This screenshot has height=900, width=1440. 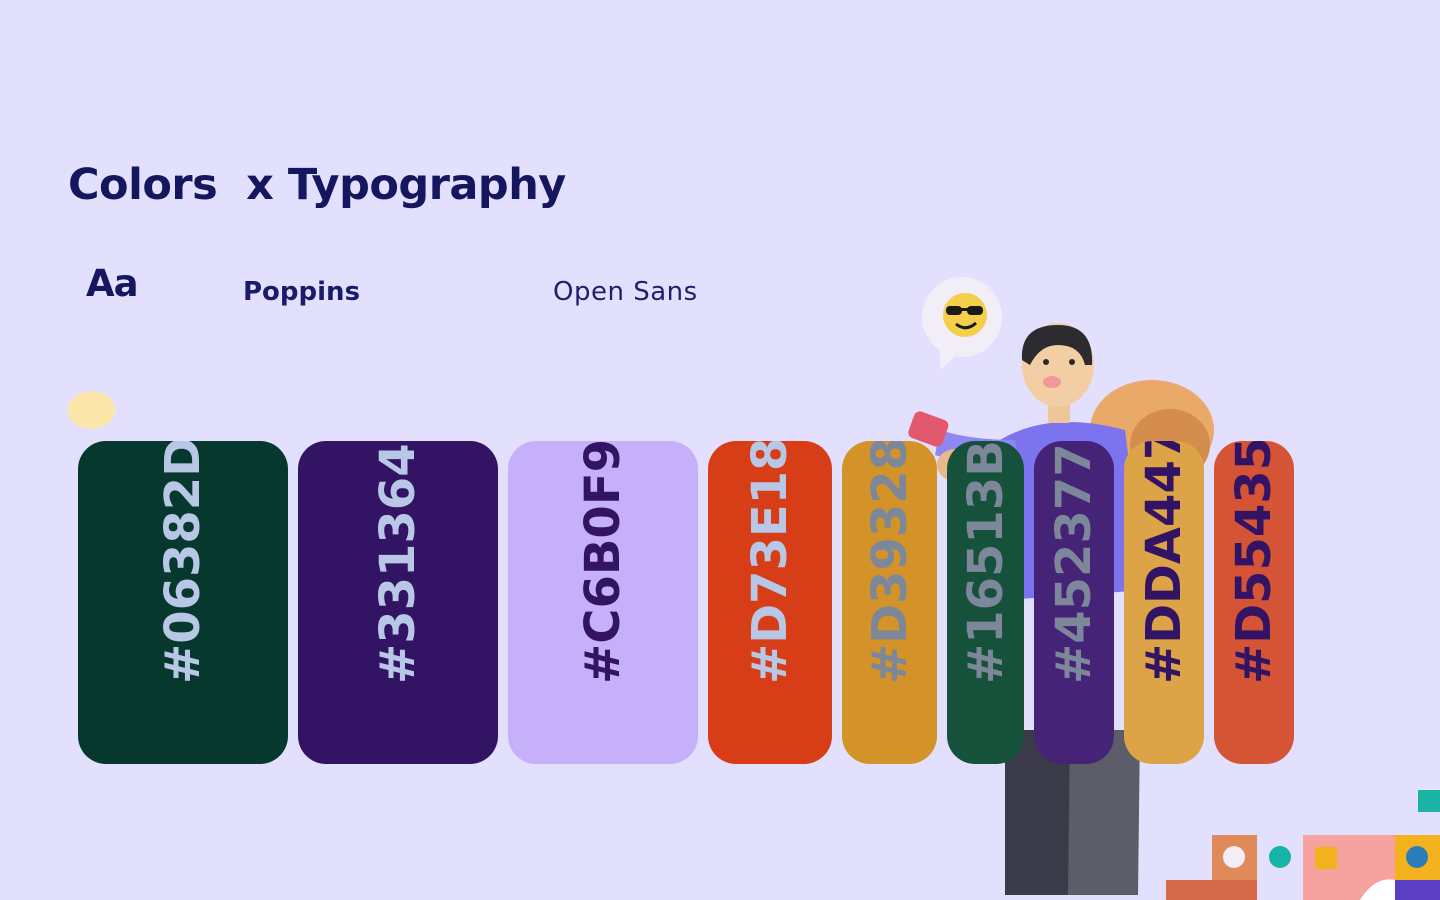 I want to click on color-swatch: #452377, so click(x=1074, y=602).